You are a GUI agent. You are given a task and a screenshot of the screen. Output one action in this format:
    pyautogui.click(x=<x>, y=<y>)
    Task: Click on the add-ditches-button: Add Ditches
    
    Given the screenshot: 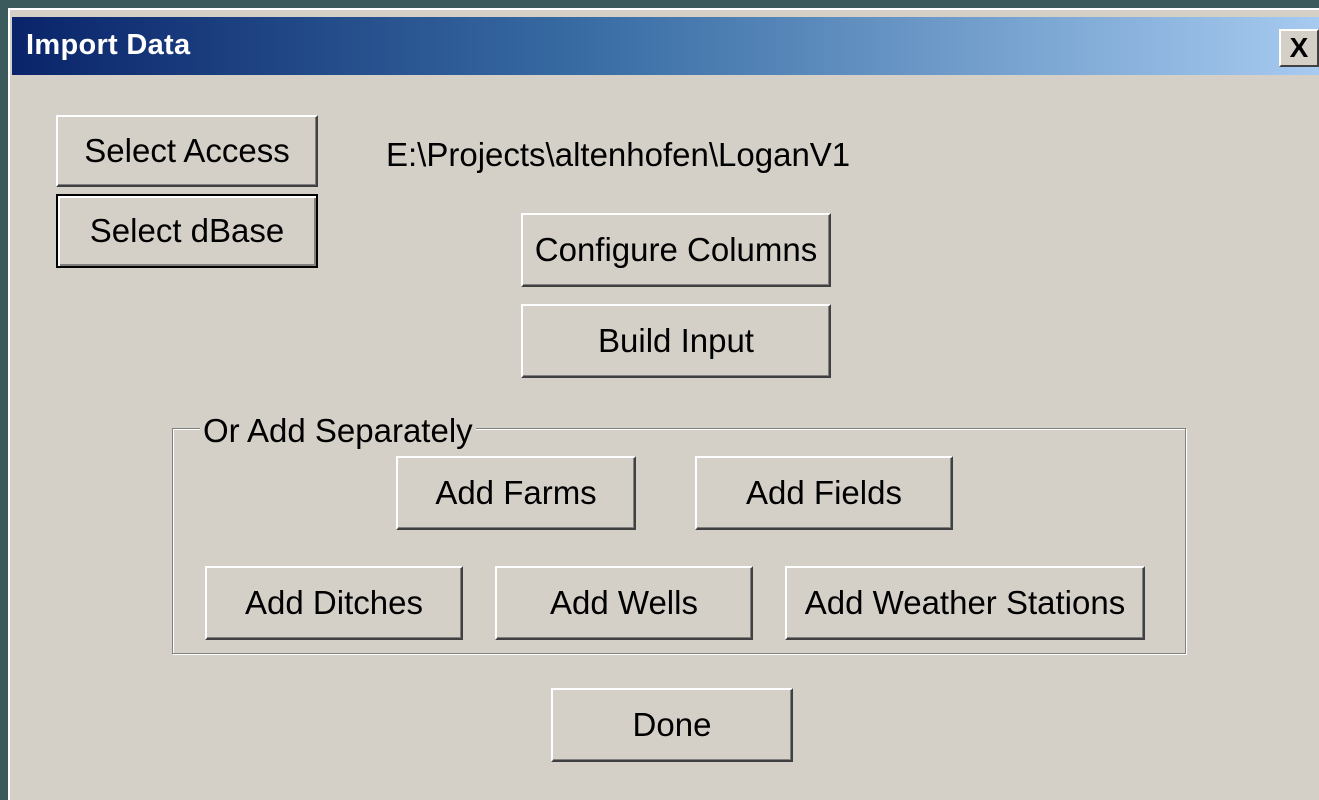 What is the action you would take?
    pyautogui.click(x=334, y=603)
    